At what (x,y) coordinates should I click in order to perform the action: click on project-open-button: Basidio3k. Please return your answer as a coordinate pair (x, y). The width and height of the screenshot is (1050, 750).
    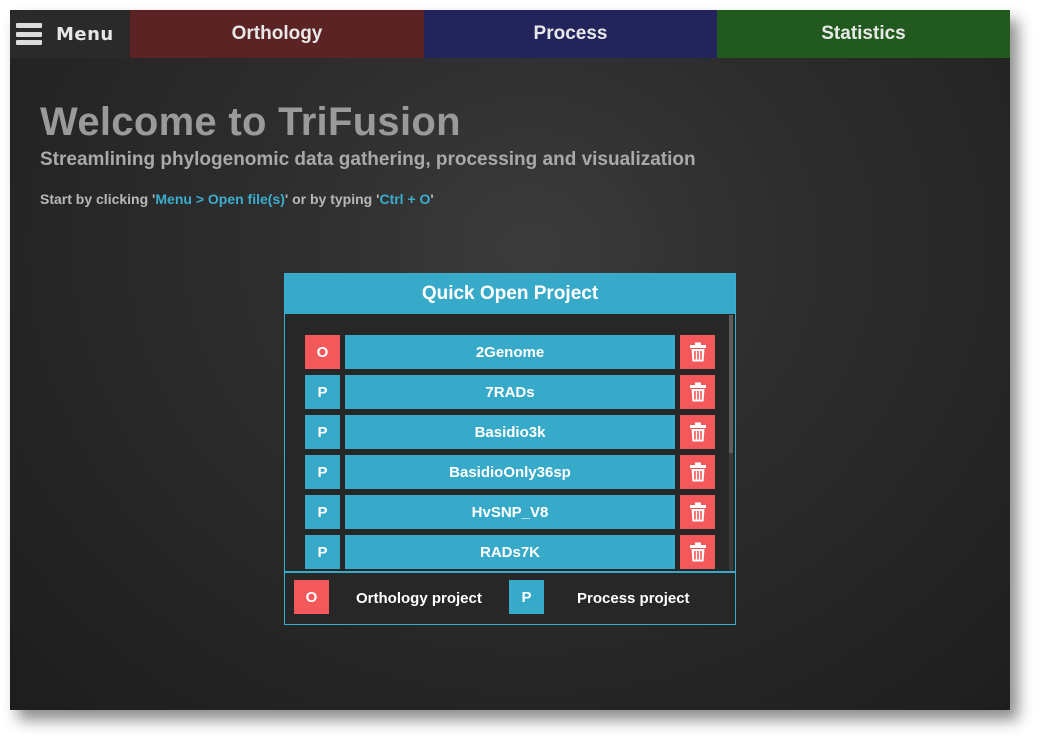
    Looking at the image, I should click on (510, 432).